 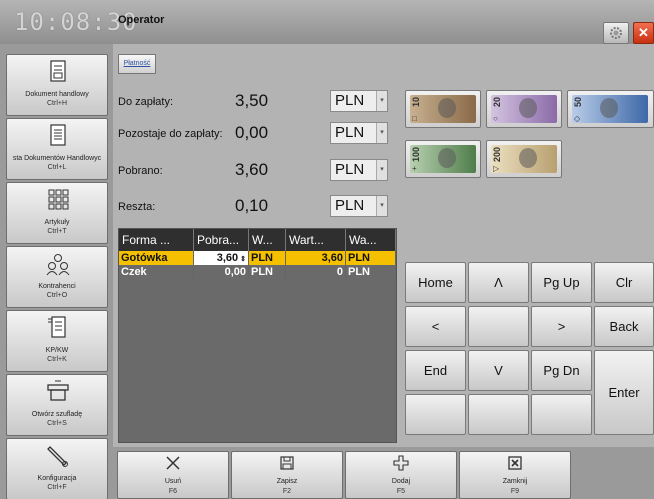 What do you see at coordinates (416, 155) in the screenshot?
I see `banknote-denomination: 100` at bounding box center [416, 155].